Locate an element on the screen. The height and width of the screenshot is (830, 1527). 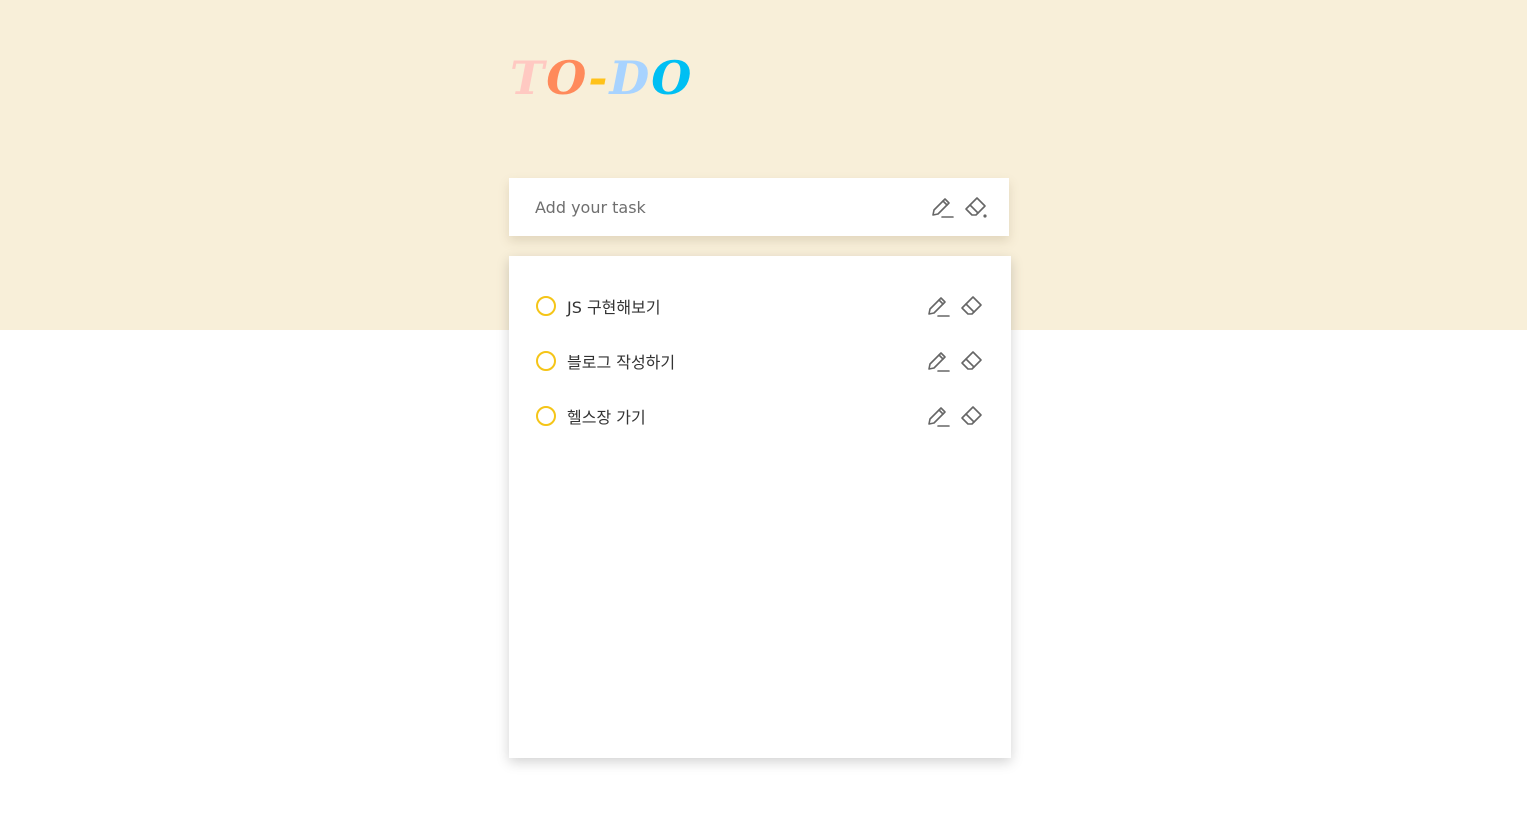
task-text: 헬스장 가기 is located at coordinates (606, 417).